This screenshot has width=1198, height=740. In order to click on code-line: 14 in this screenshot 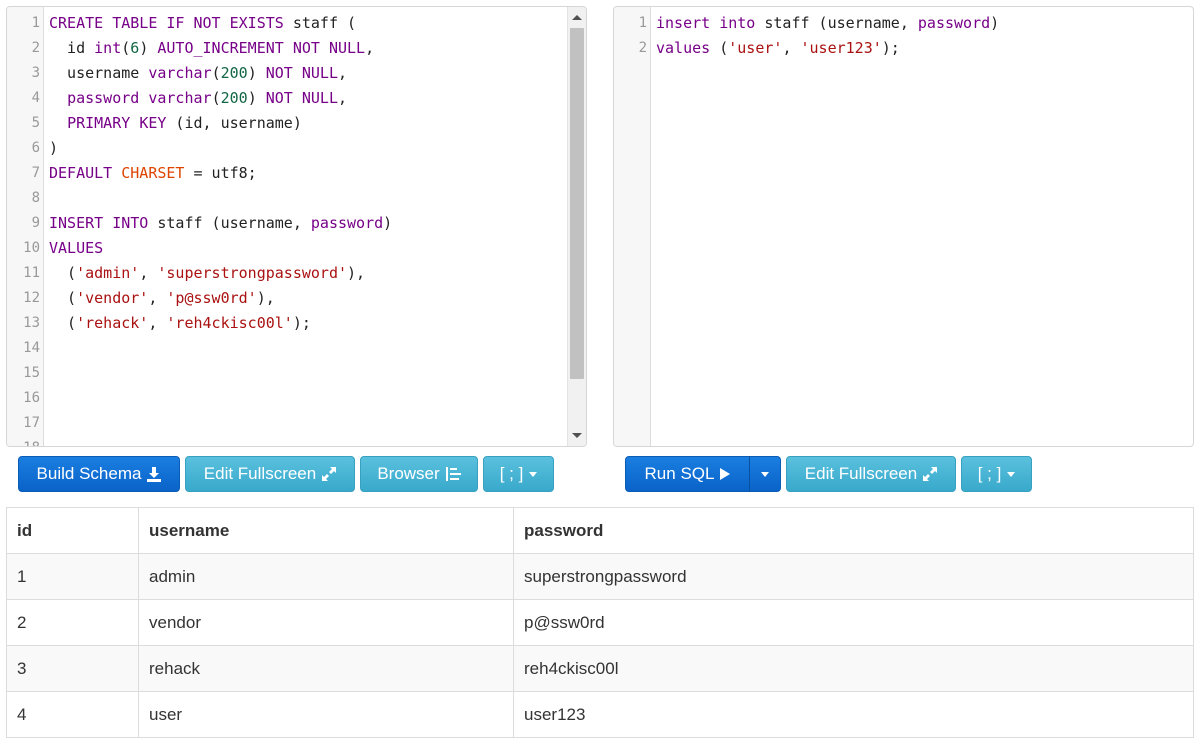, I will do `click(296, 348)`.